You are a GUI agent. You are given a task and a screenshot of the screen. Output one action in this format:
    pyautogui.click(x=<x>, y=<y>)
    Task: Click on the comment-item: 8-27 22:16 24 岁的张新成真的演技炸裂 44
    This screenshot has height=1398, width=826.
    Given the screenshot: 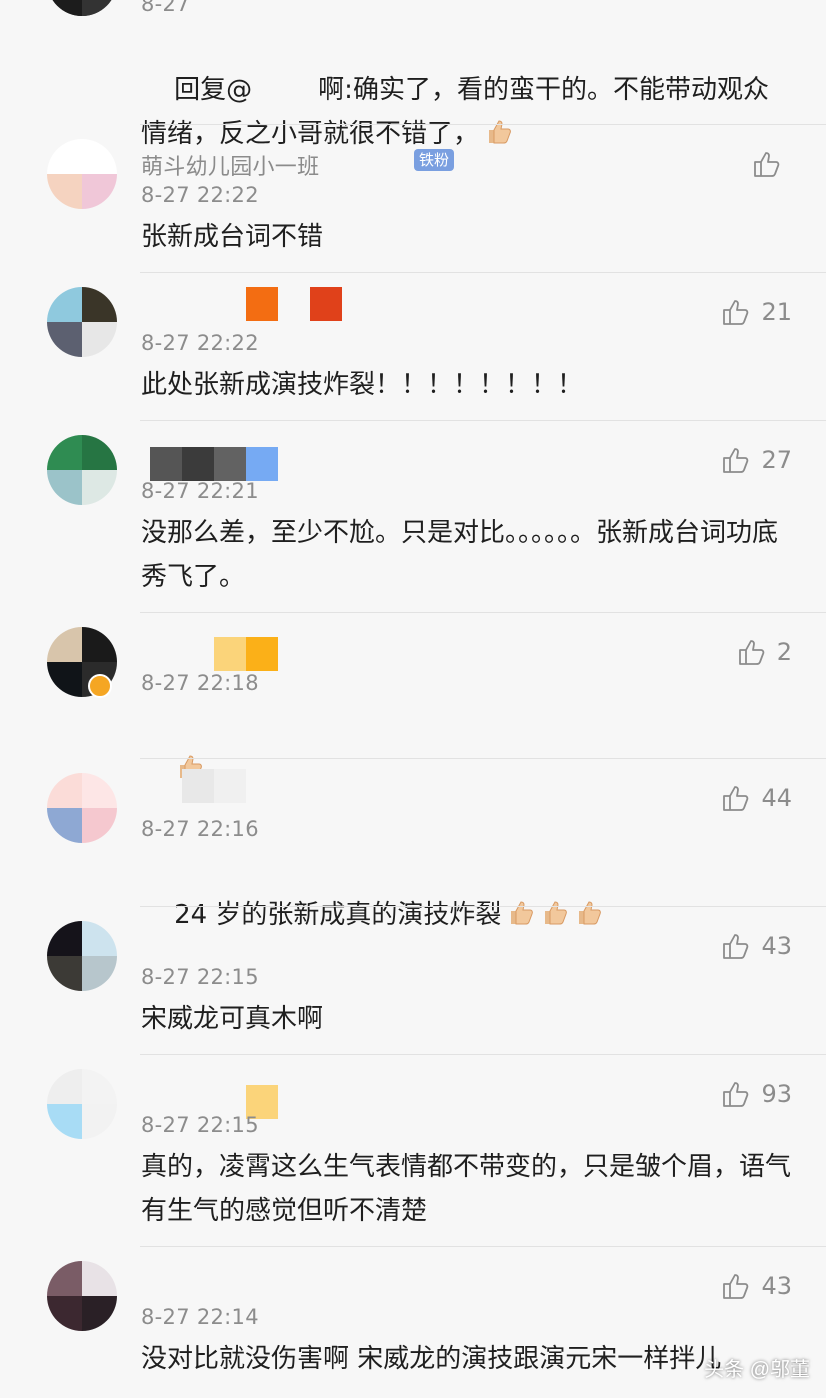 What is the action you would take?
    pyautogui.click(x=413, y=844)
    